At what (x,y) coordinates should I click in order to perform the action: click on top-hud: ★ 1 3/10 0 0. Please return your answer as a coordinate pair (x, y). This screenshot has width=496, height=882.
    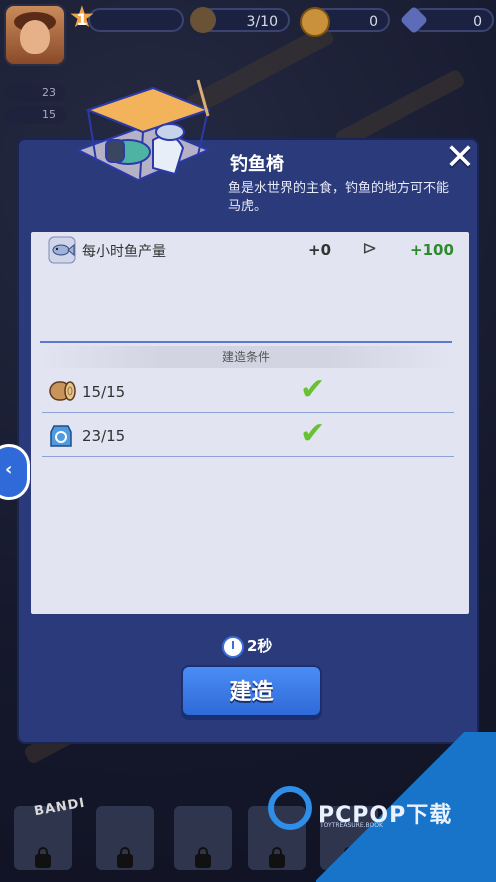
    Looking at the image, I should click on (248, 35).